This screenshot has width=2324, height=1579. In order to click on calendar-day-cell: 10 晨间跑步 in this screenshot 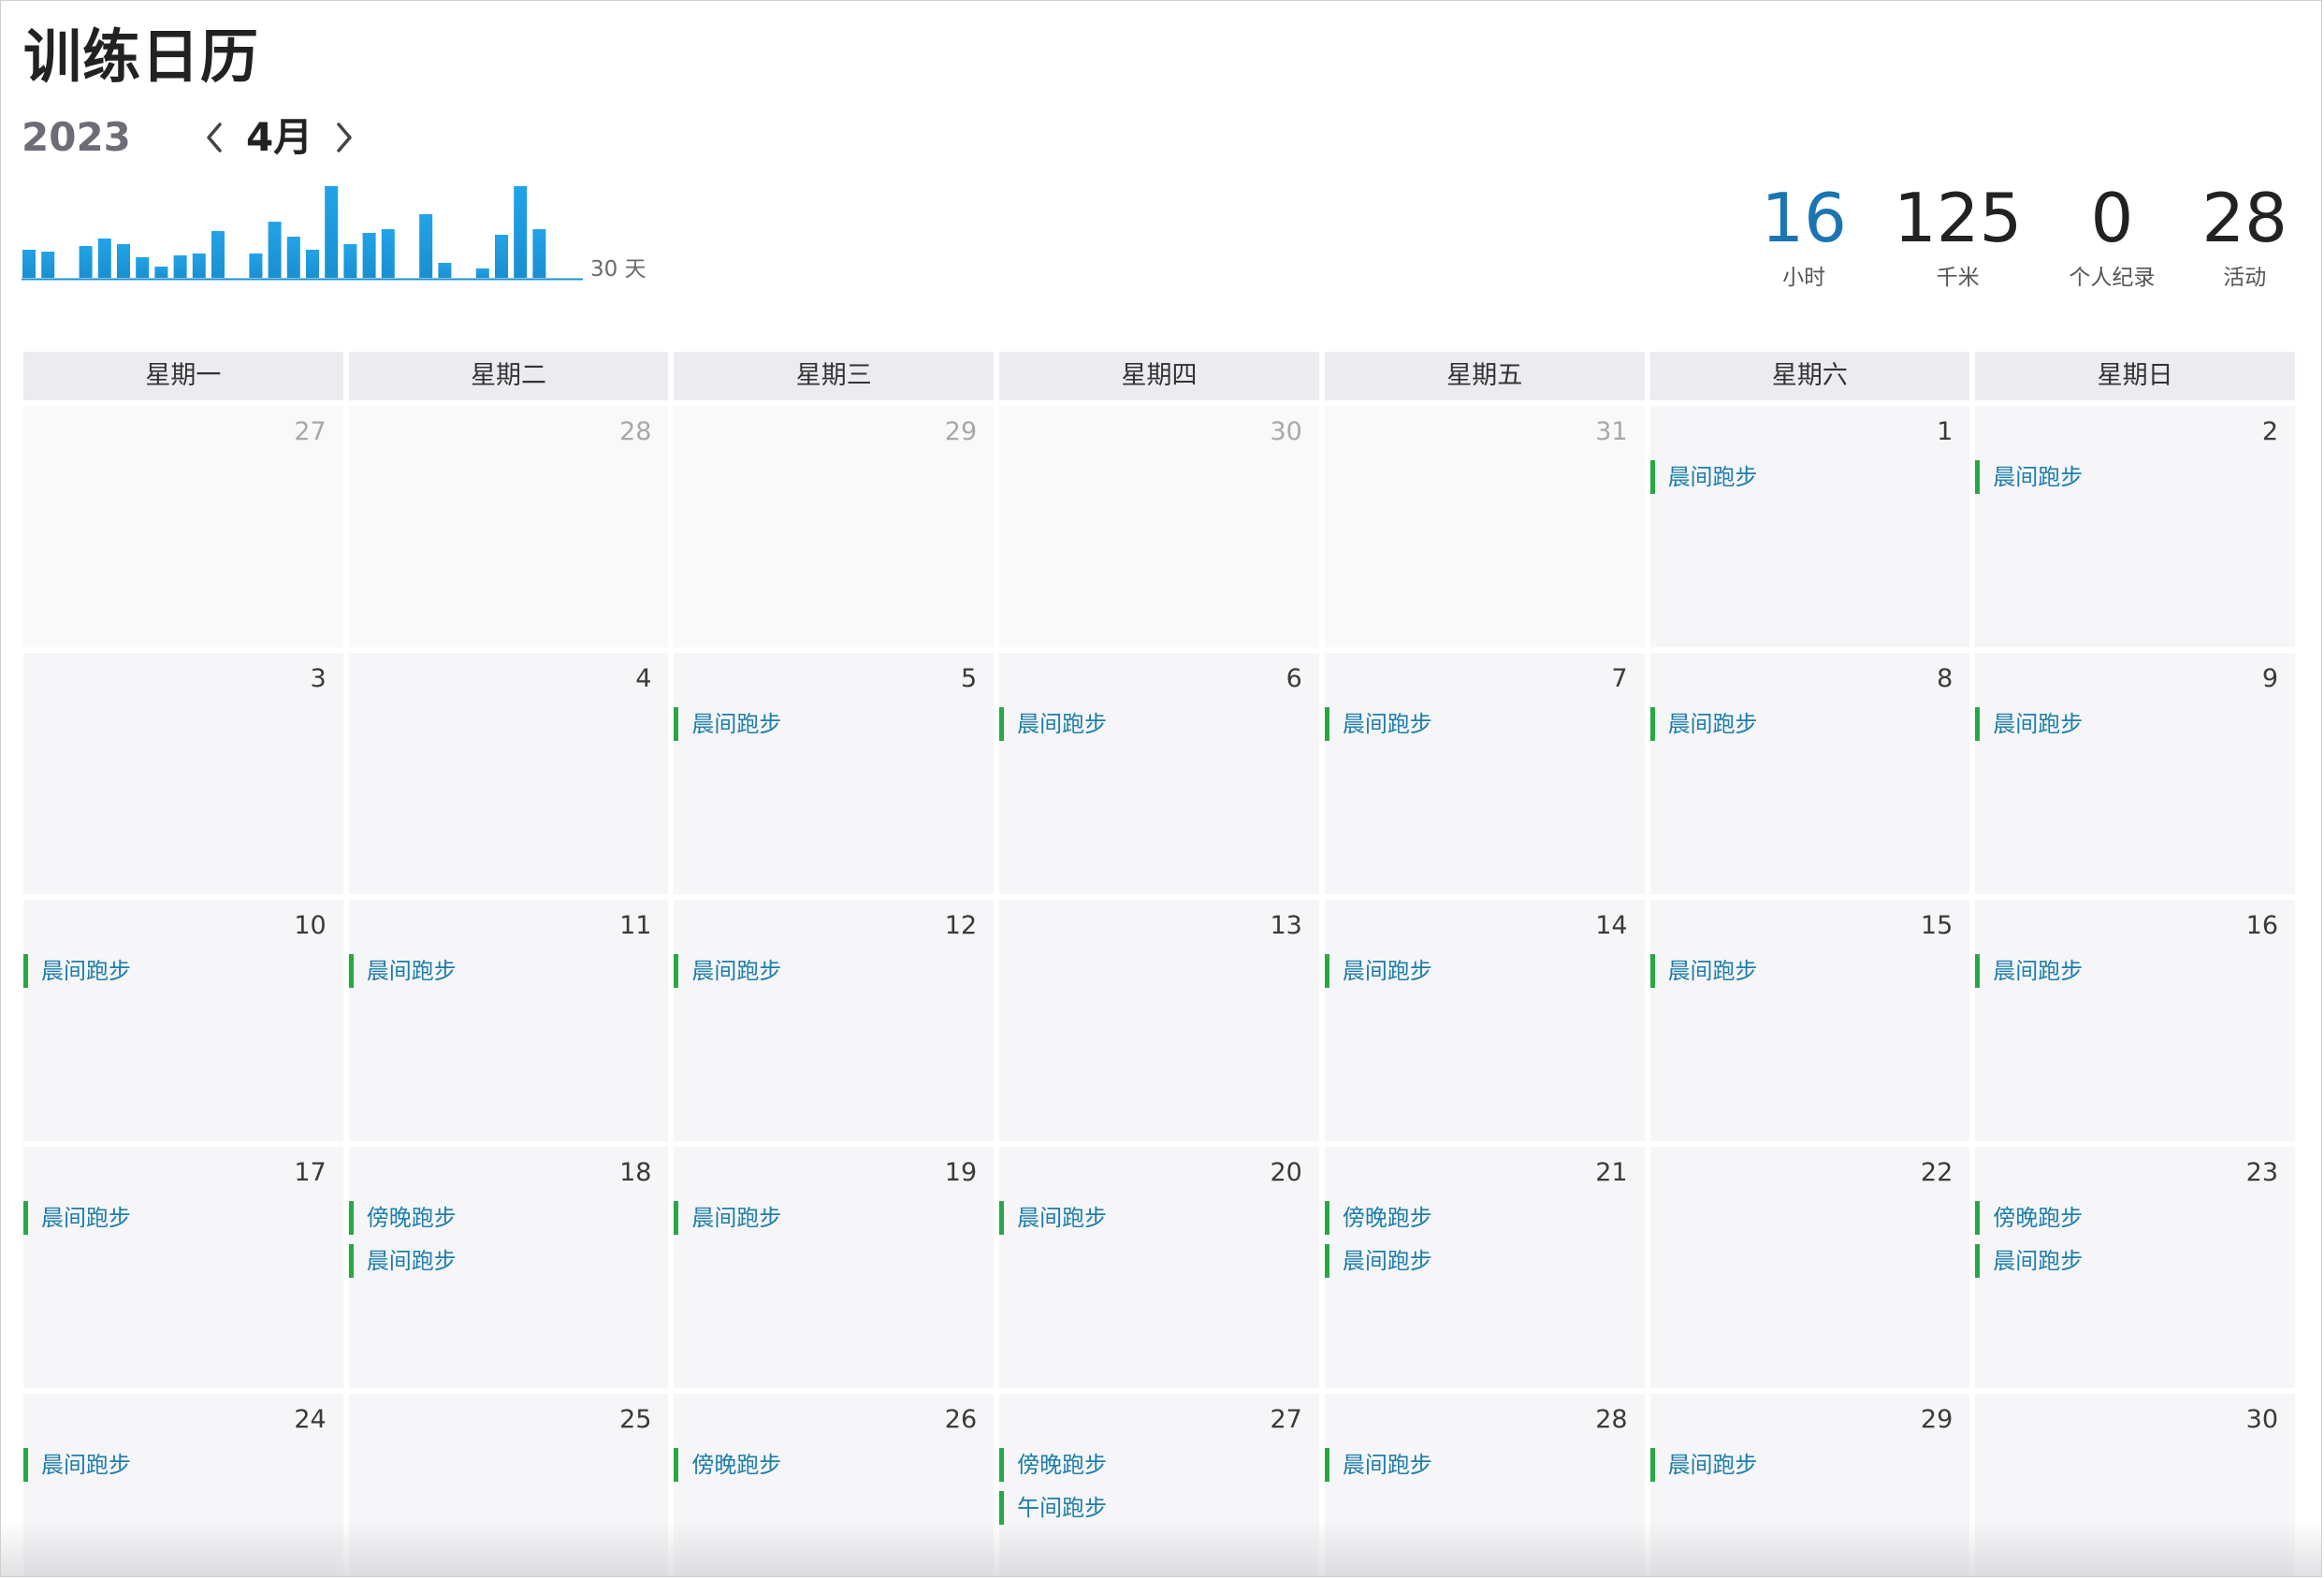, I will do `click(183, 1020)`.